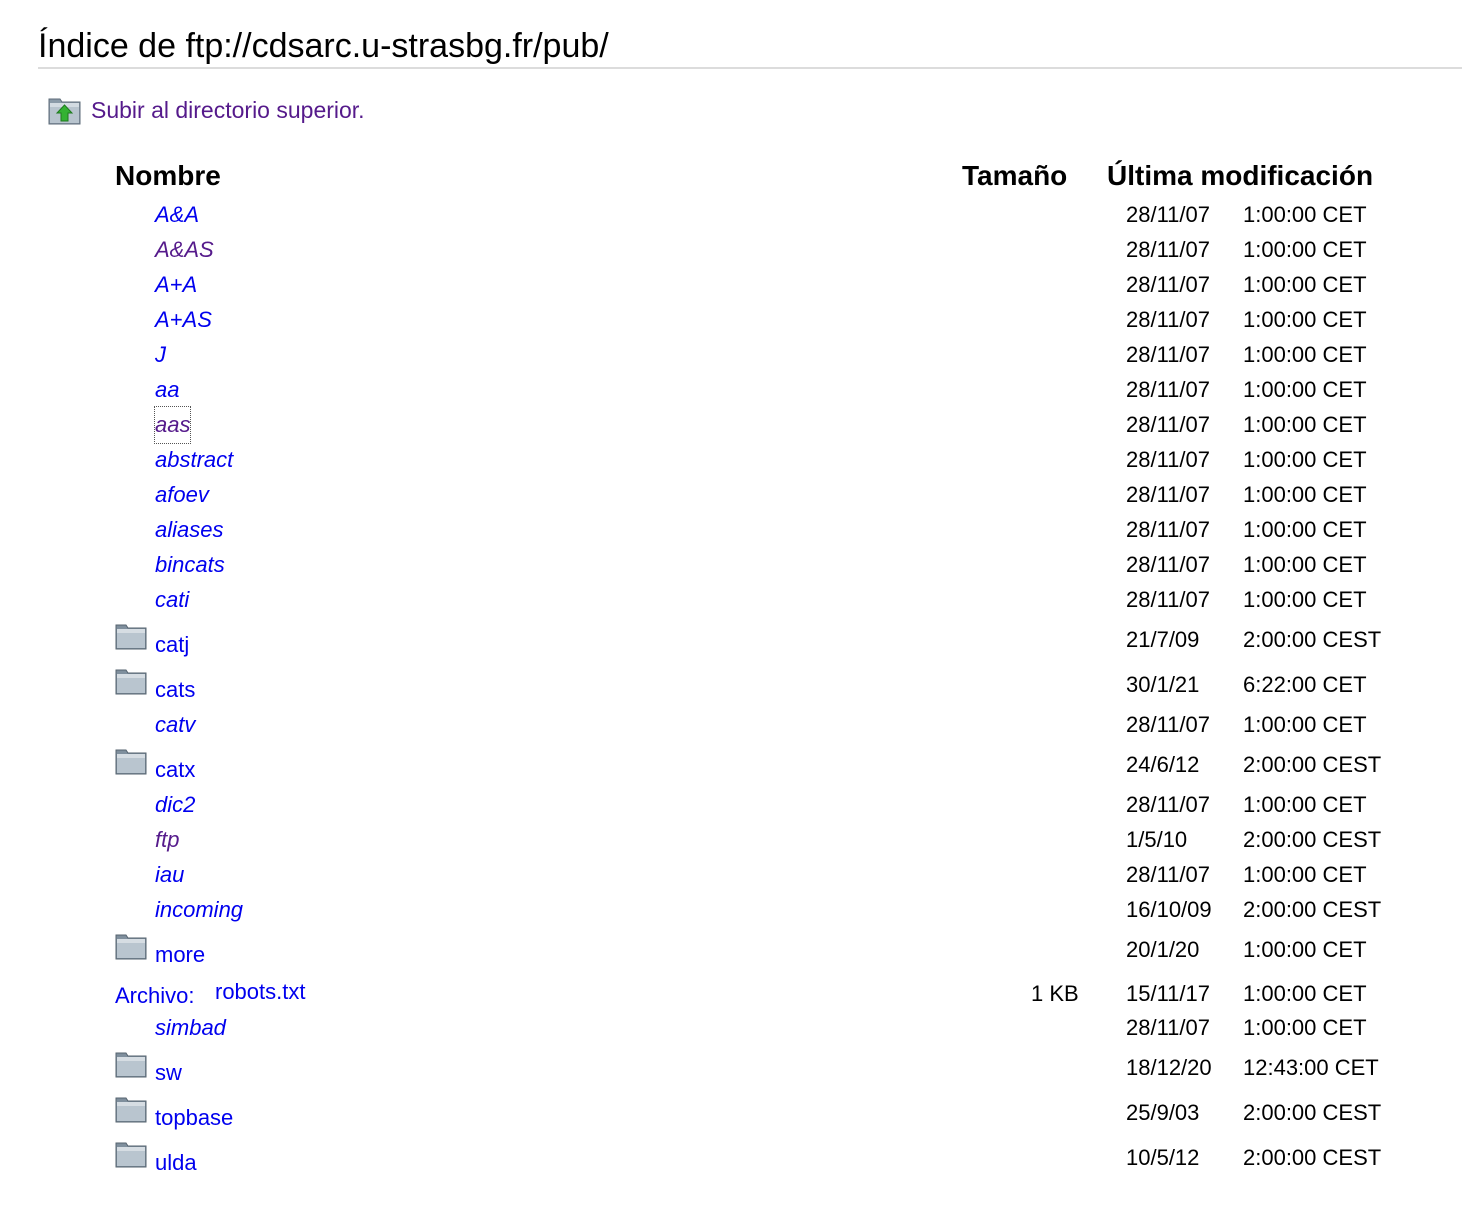 This screenshot has height=1214, width=1462. What do you see at coordinates (731, 495) in the screenshot?
I see `listing-row: afoev 28/11/07 1:00:00 CET` at bounding box center [731, 495].